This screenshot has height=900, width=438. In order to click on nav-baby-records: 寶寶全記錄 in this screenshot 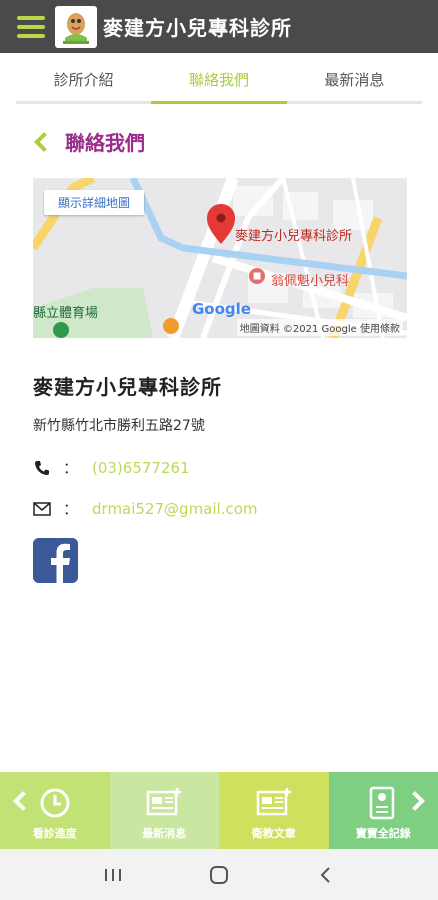, I will do `click(383, 810)`.